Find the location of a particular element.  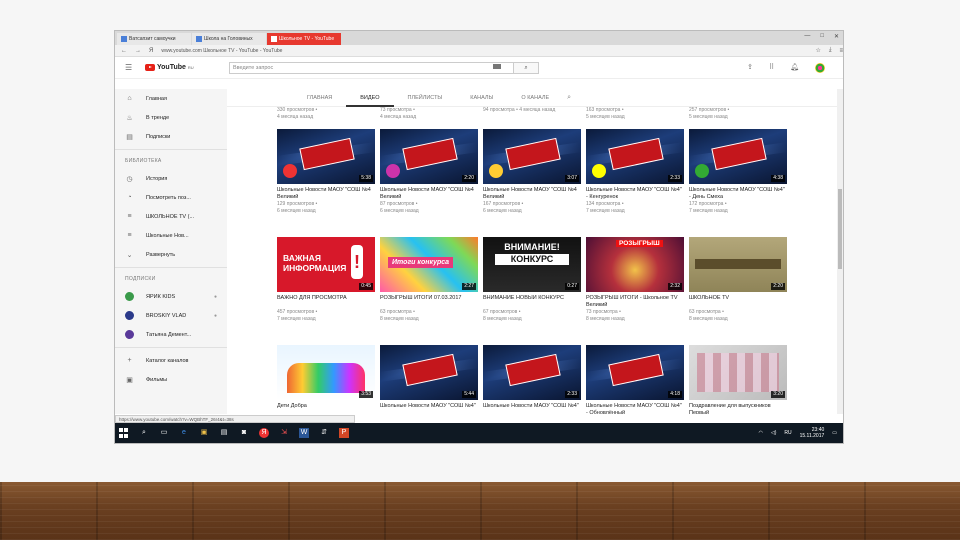

video-thumbnail: ВАЖНАЯ ИНФОРМАЦИЯ! 0:45 is located at coordinates (326, 264).